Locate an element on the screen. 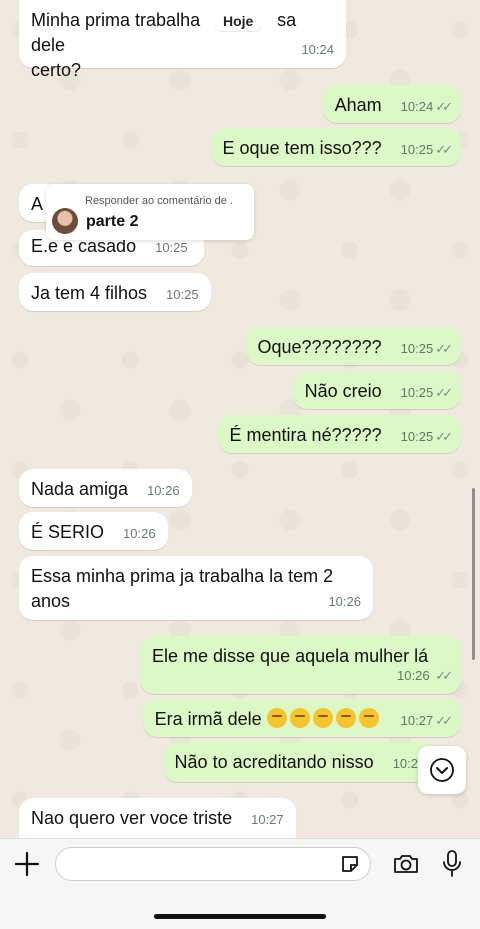 Image resolution: width=480 pixels, height=929 pixels. message-out: Aham 10:24 ✓✓ is located at coordinates (391, 104).